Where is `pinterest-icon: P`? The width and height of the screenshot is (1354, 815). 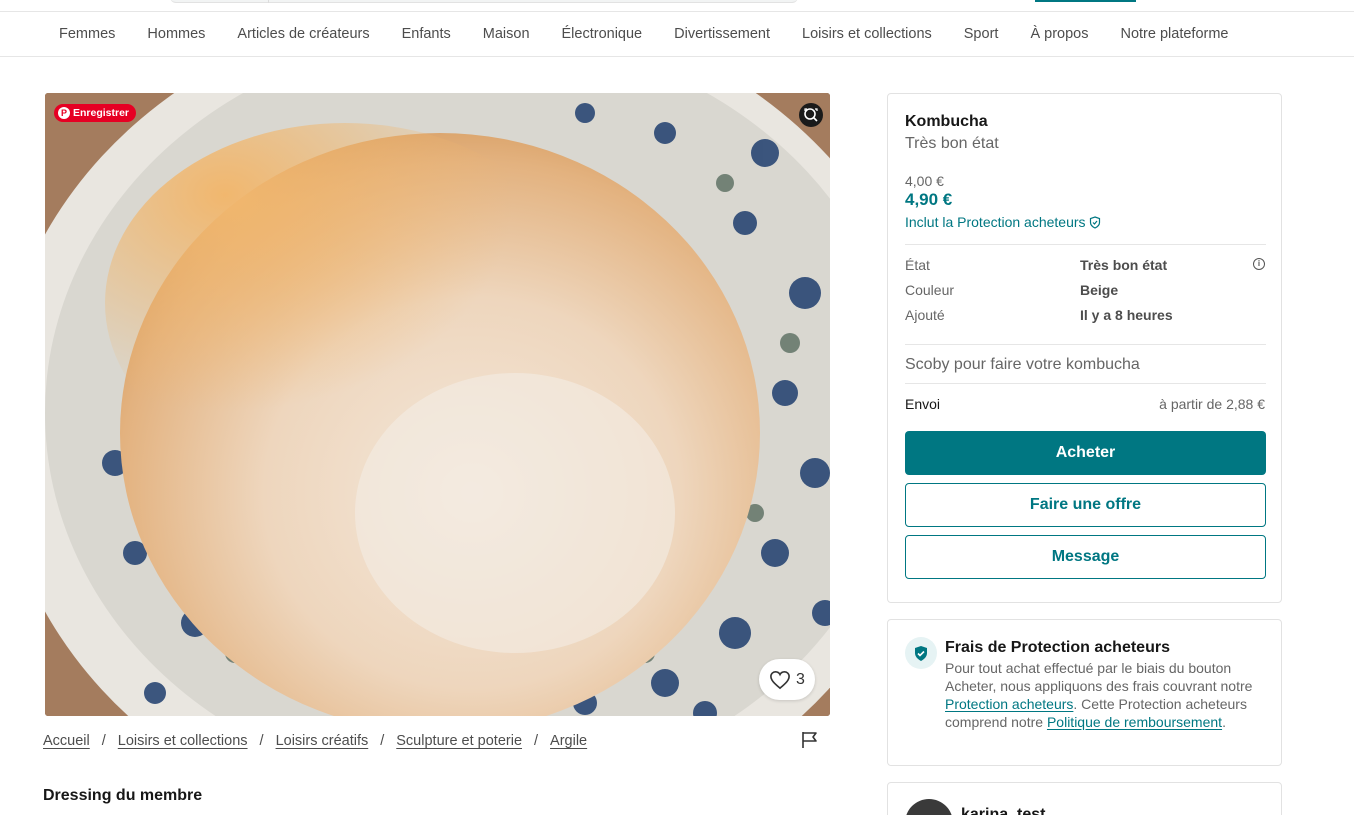
pinterest-icon: P is located at coordinates (64, 113).